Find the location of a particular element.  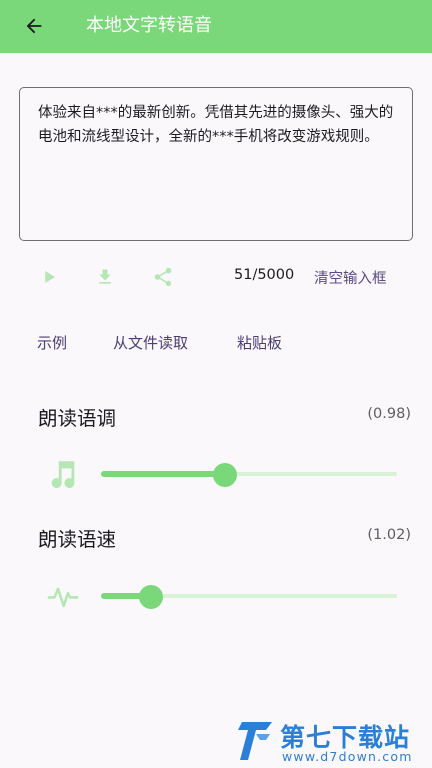

download-button is located at coordinates (105, 277).